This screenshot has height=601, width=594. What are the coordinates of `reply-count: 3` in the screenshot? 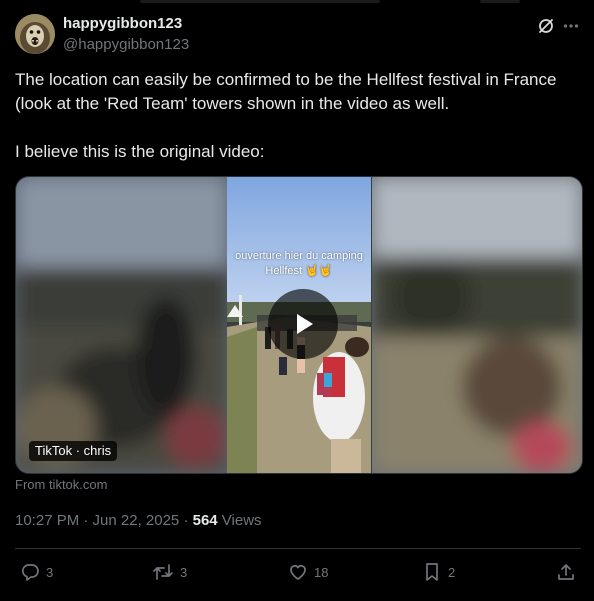 It's located at (50, 572).